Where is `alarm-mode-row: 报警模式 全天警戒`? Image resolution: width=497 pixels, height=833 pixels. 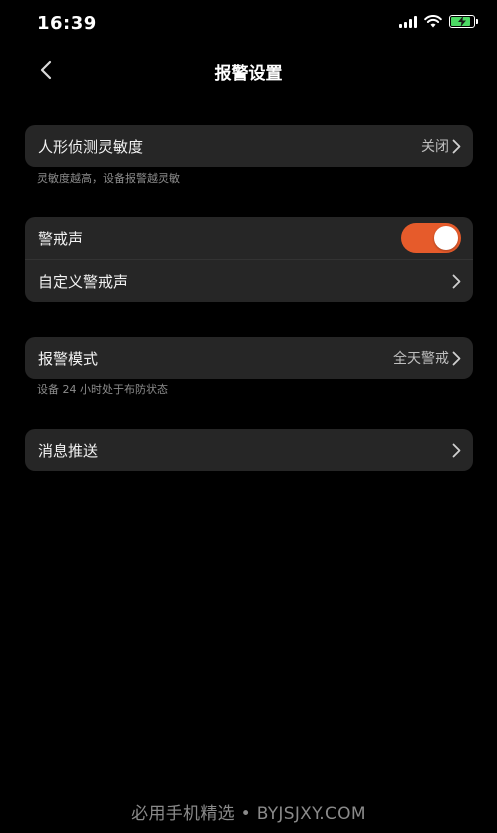 alarm-mode-row: 报警模式 全天警戒 is located at coordinates (249, 358).